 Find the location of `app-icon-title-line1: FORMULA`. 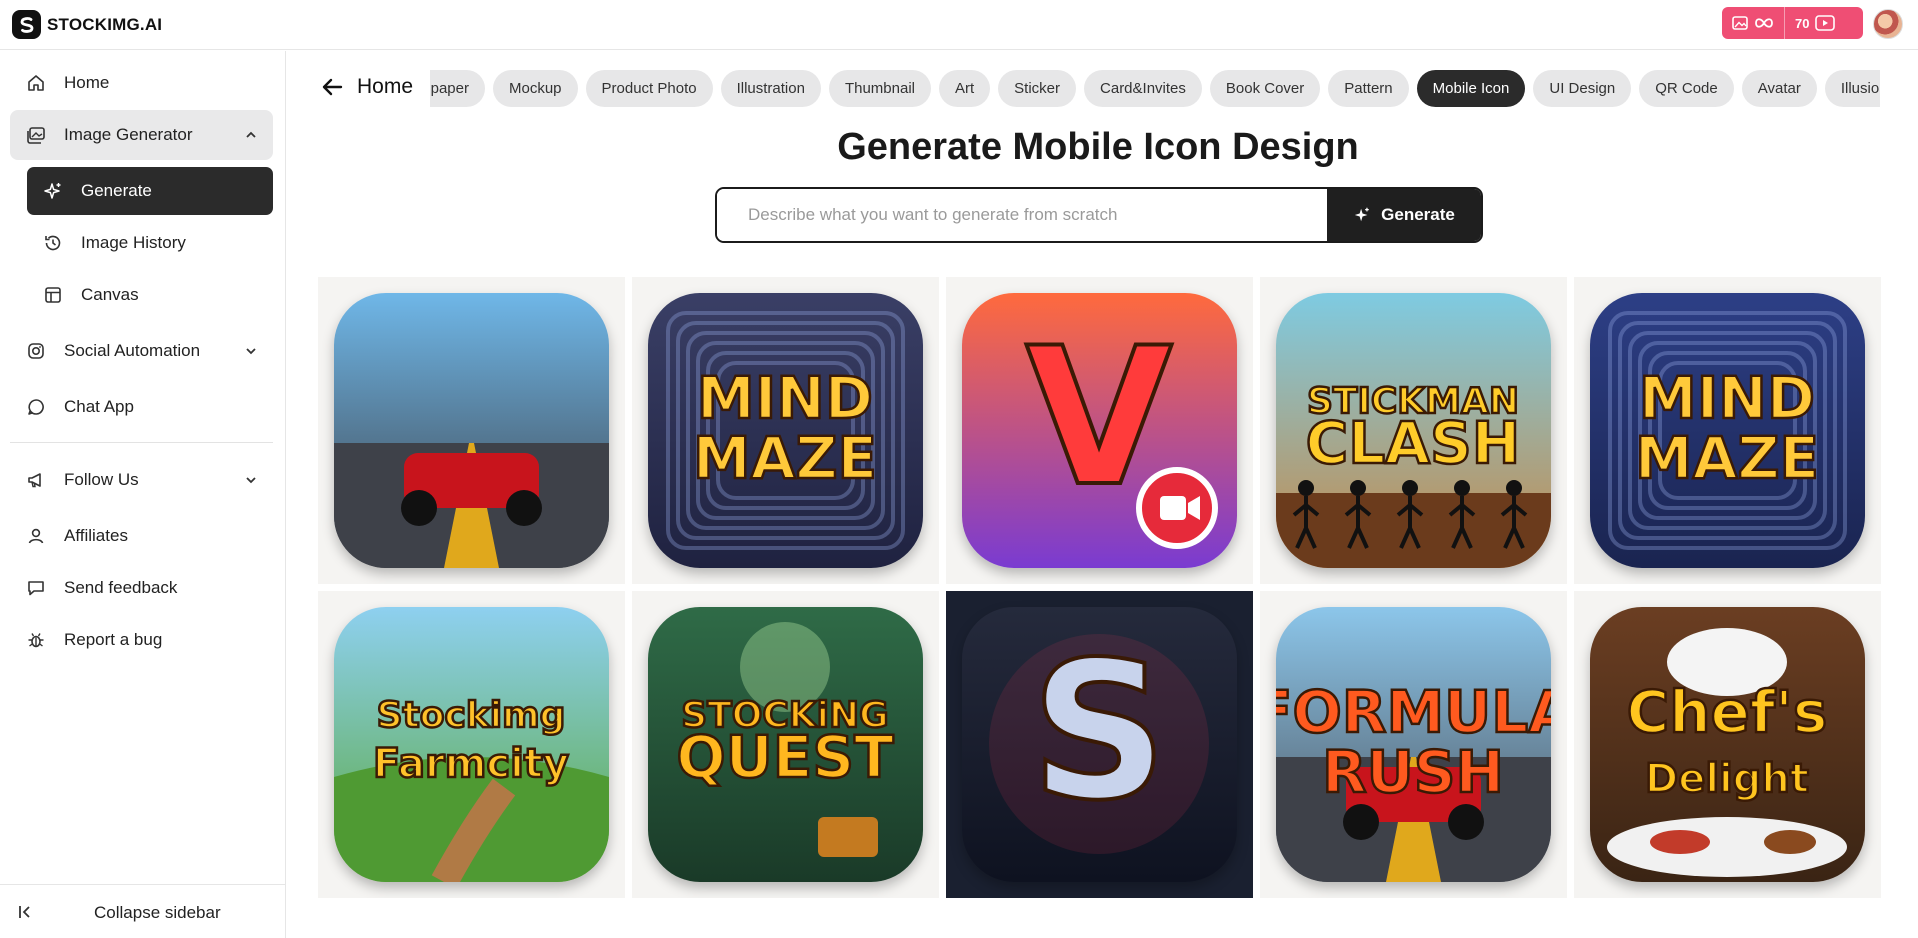

app-icon-title-line1: FORMULA is located at coordinates (1413, 712).